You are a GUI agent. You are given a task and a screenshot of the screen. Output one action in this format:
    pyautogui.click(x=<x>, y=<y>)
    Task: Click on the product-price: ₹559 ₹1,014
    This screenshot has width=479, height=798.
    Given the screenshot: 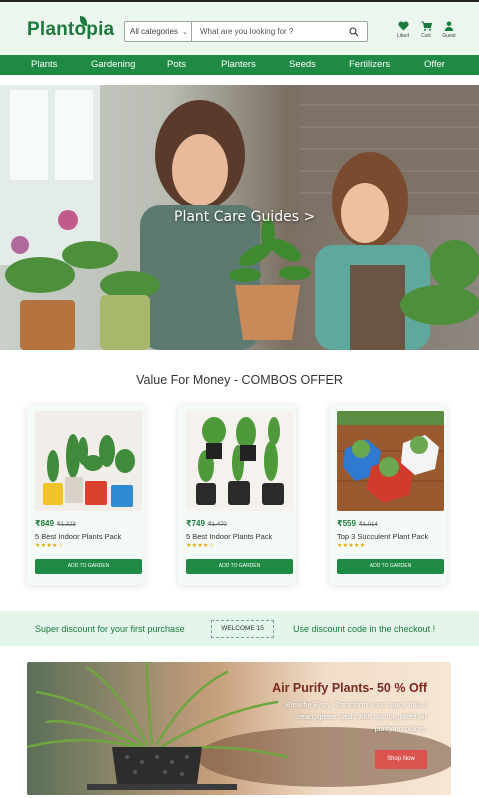 What is the action you would take?
    pyautogui.click(x=357, y=523)
    